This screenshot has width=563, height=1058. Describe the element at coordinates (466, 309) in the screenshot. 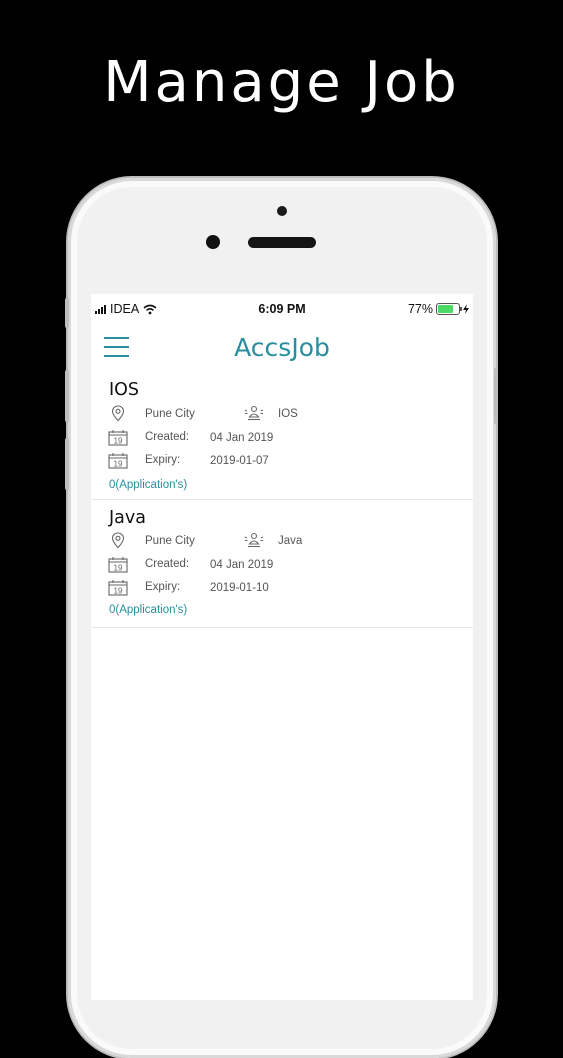

I see `charging-icon` at that location.